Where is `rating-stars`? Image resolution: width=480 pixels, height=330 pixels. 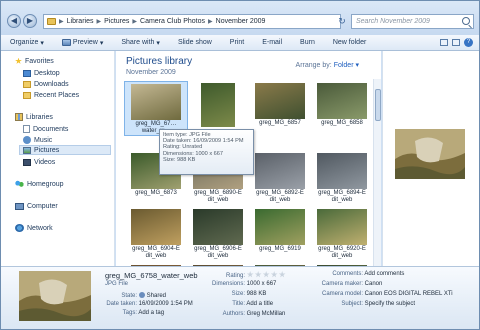
rating-stars is located at coordinates (266, 275).